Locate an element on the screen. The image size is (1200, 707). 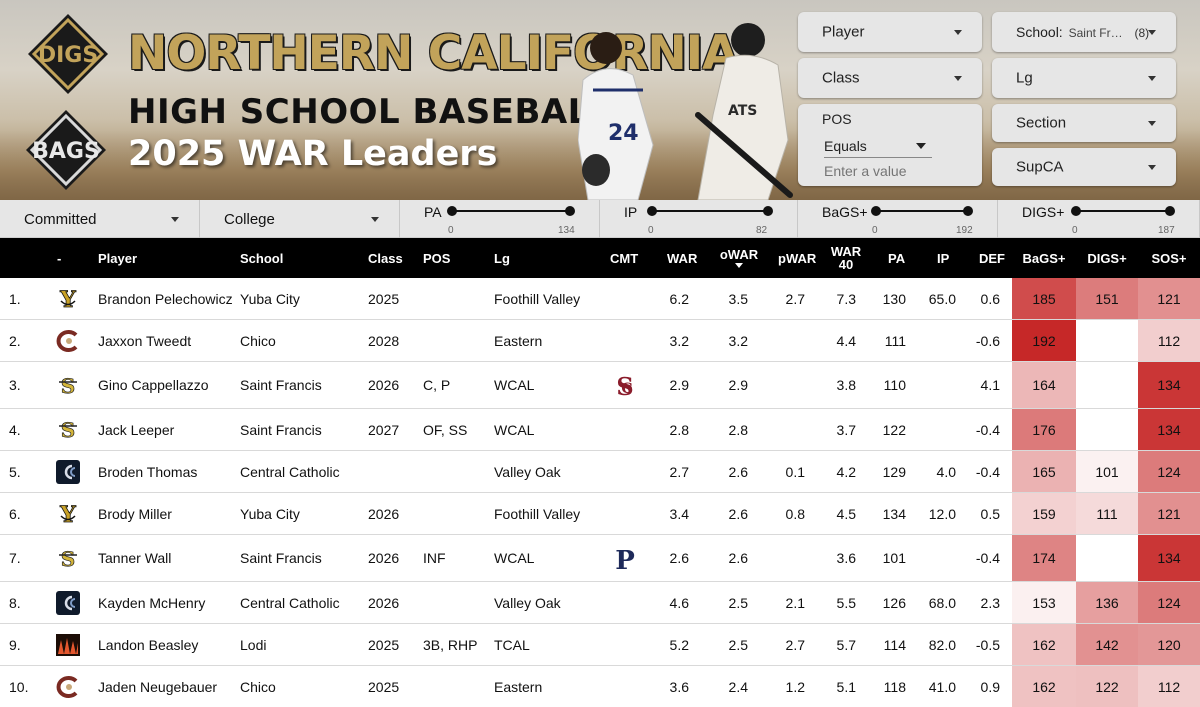
col-war: WAR is located at coordinates (682, 258).